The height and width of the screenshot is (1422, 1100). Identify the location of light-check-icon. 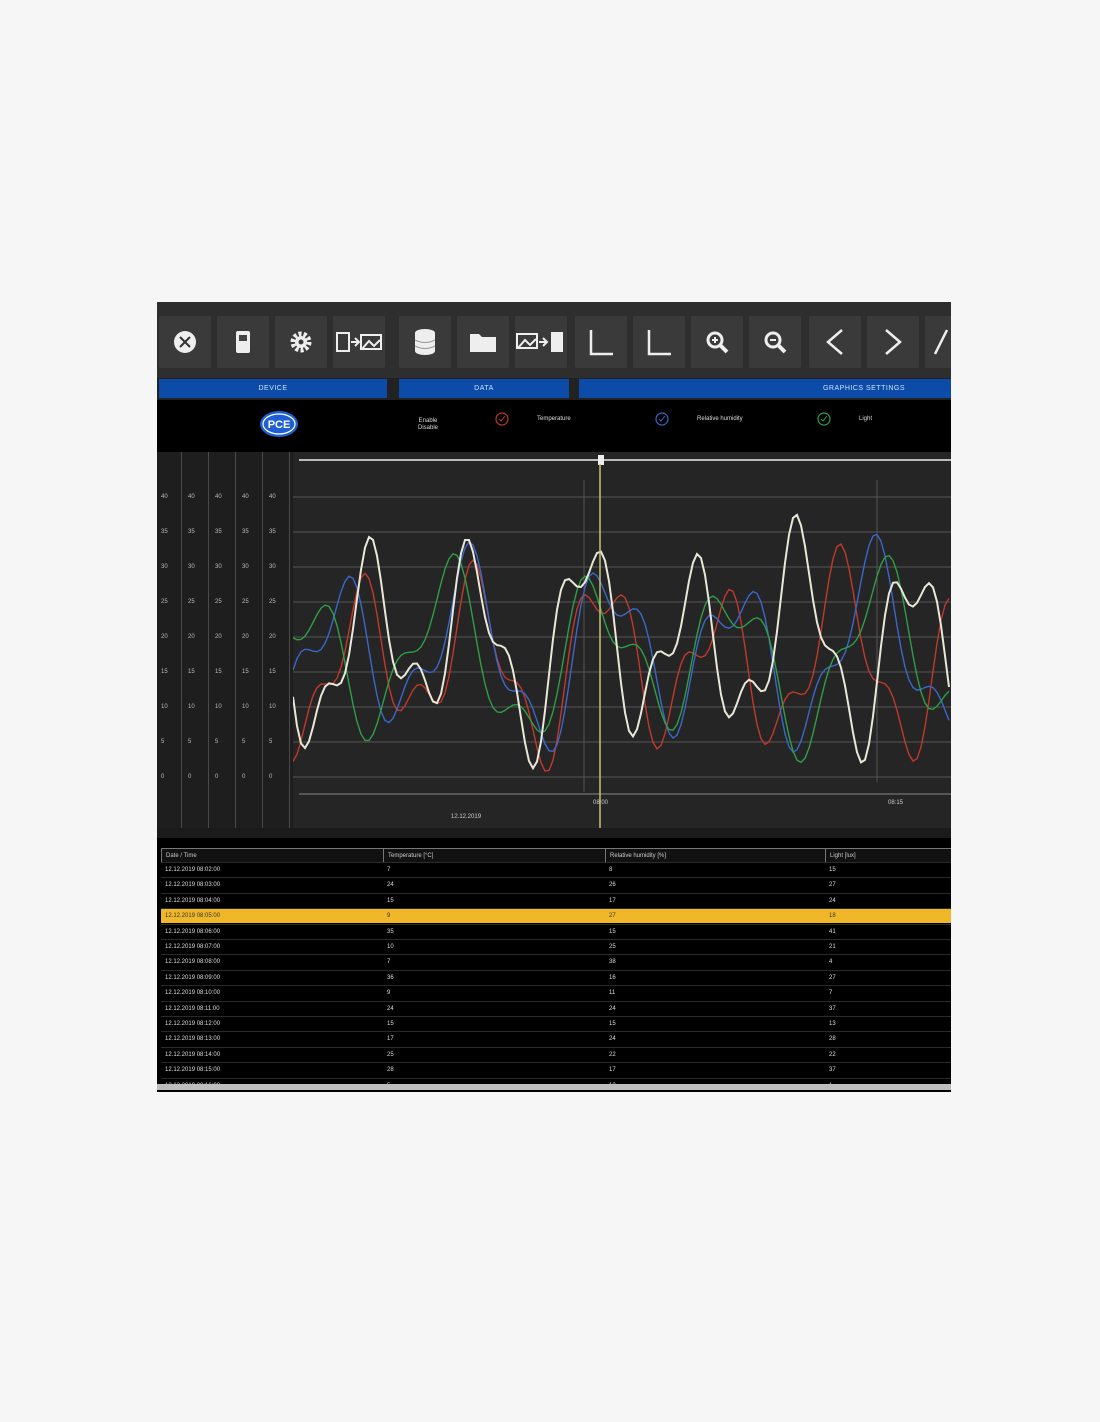
(824, 419).